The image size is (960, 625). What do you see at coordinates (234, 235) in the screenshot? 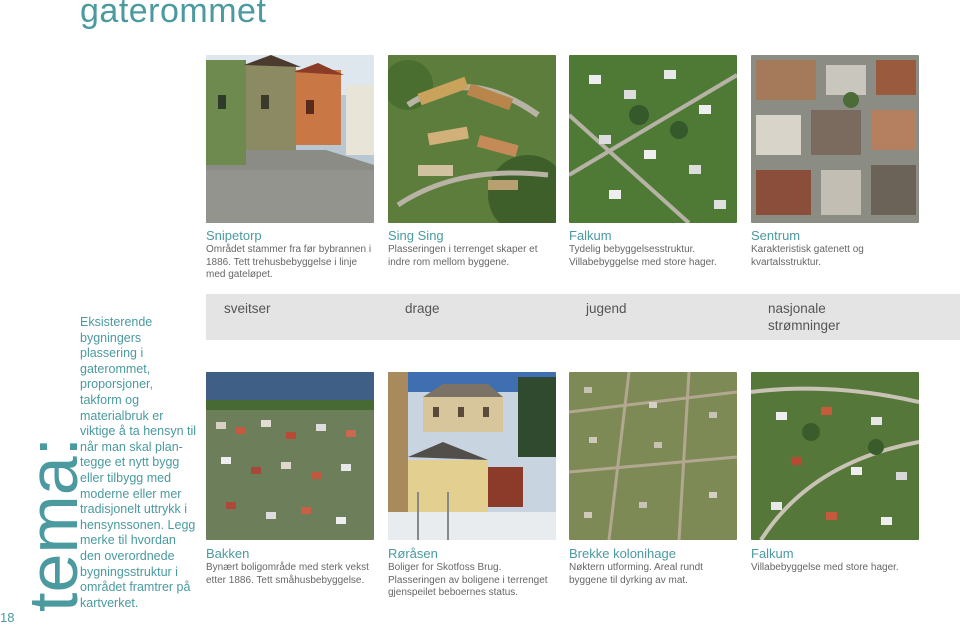
I see `caption-heading: Snipetorp` at bounding box center [234, 235].